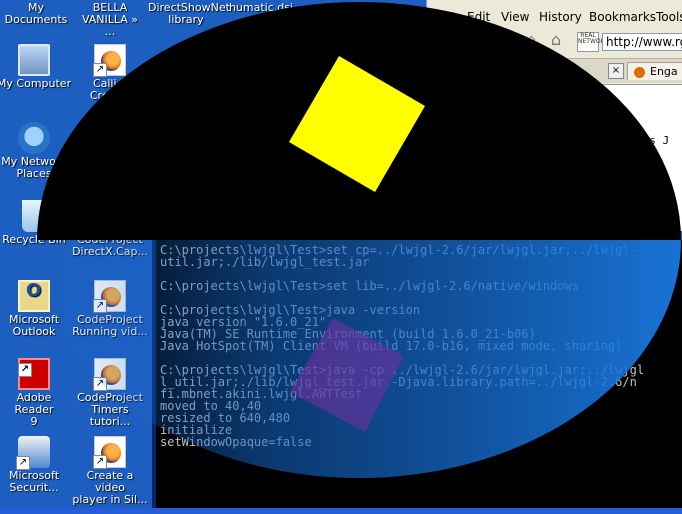 The width and height of the screenshot is (682, 514). Describe the element at coordinates (34, 60) in the screenshot. I see `computer-icon` at that location.